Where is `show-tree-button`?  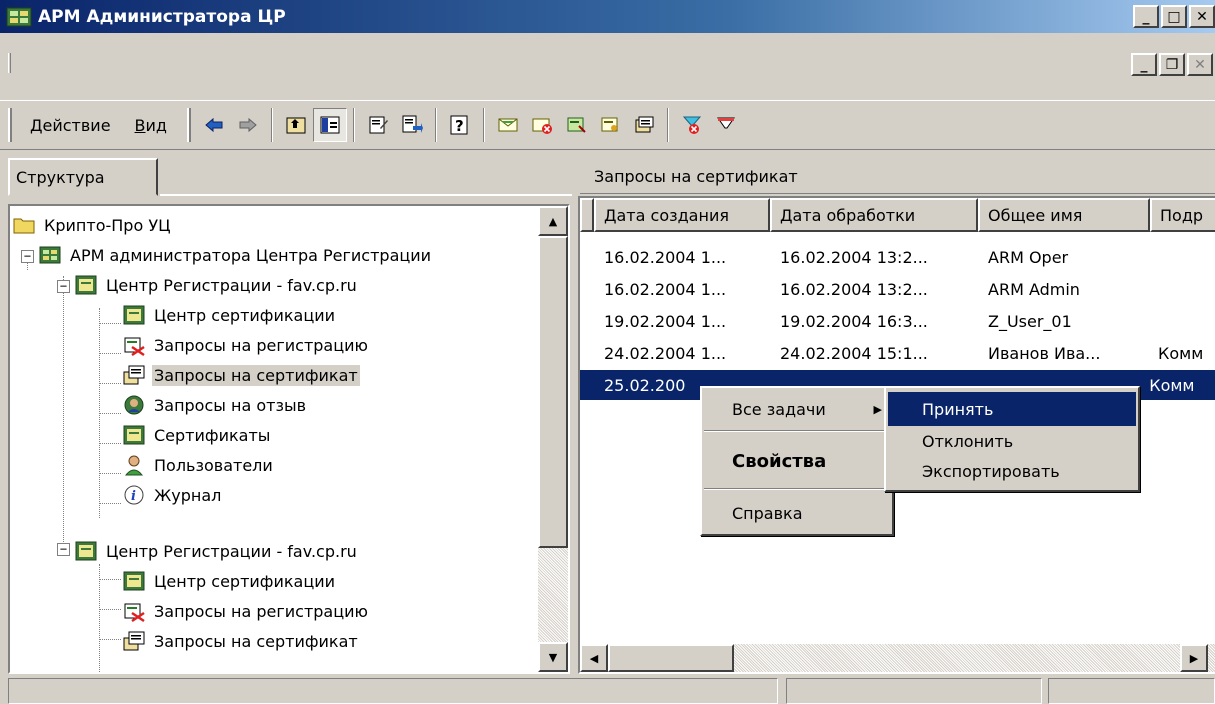
show-tree-button is located at coordinates (329, 125).